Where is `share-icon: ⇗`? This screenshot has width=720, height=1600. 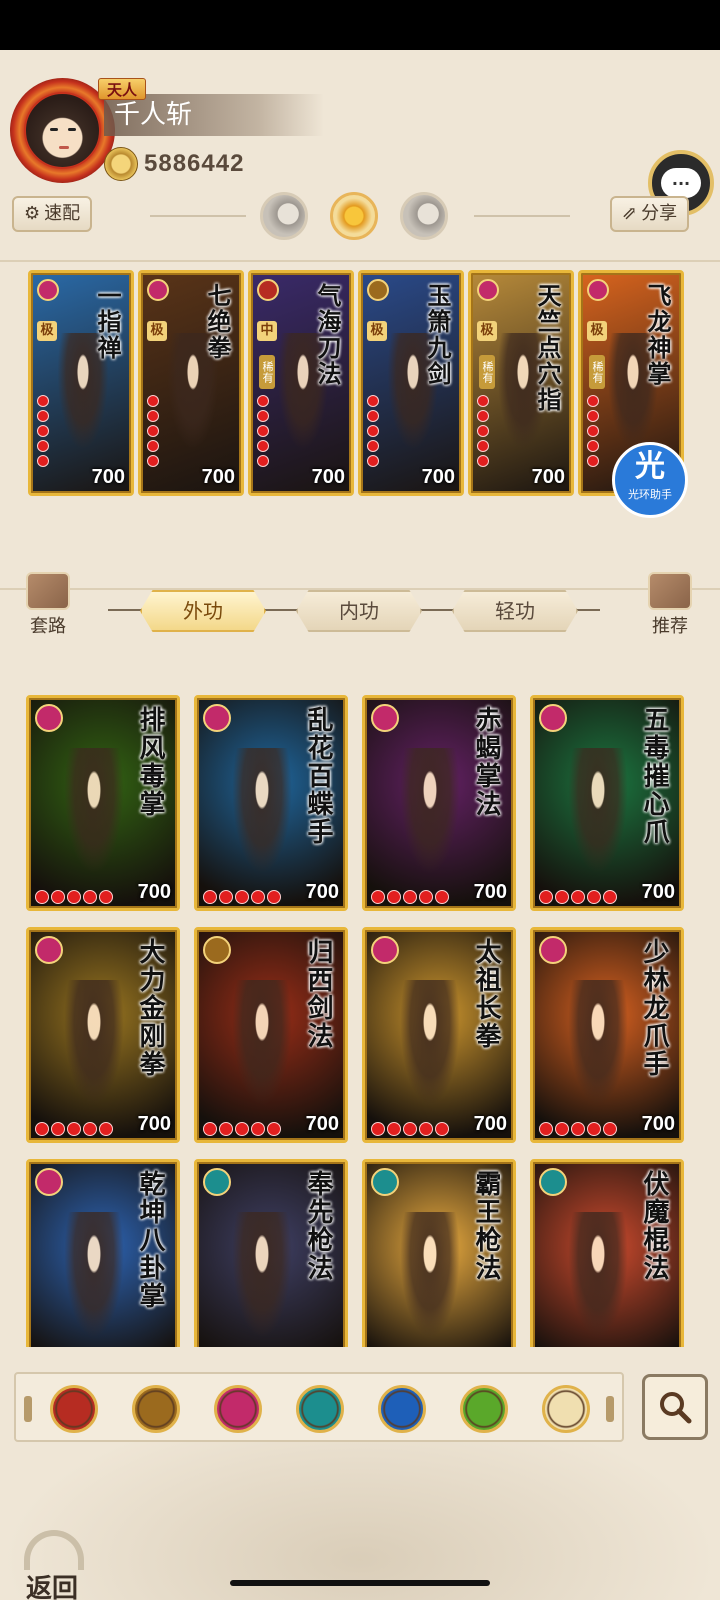 share-icon: ⇗ is located at coordinates (630, 213).